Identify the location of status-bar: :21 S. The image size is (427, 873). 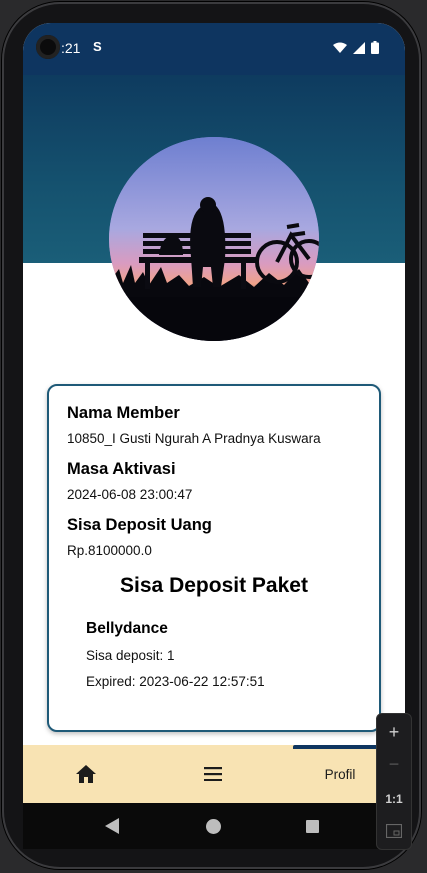
(214, 49).